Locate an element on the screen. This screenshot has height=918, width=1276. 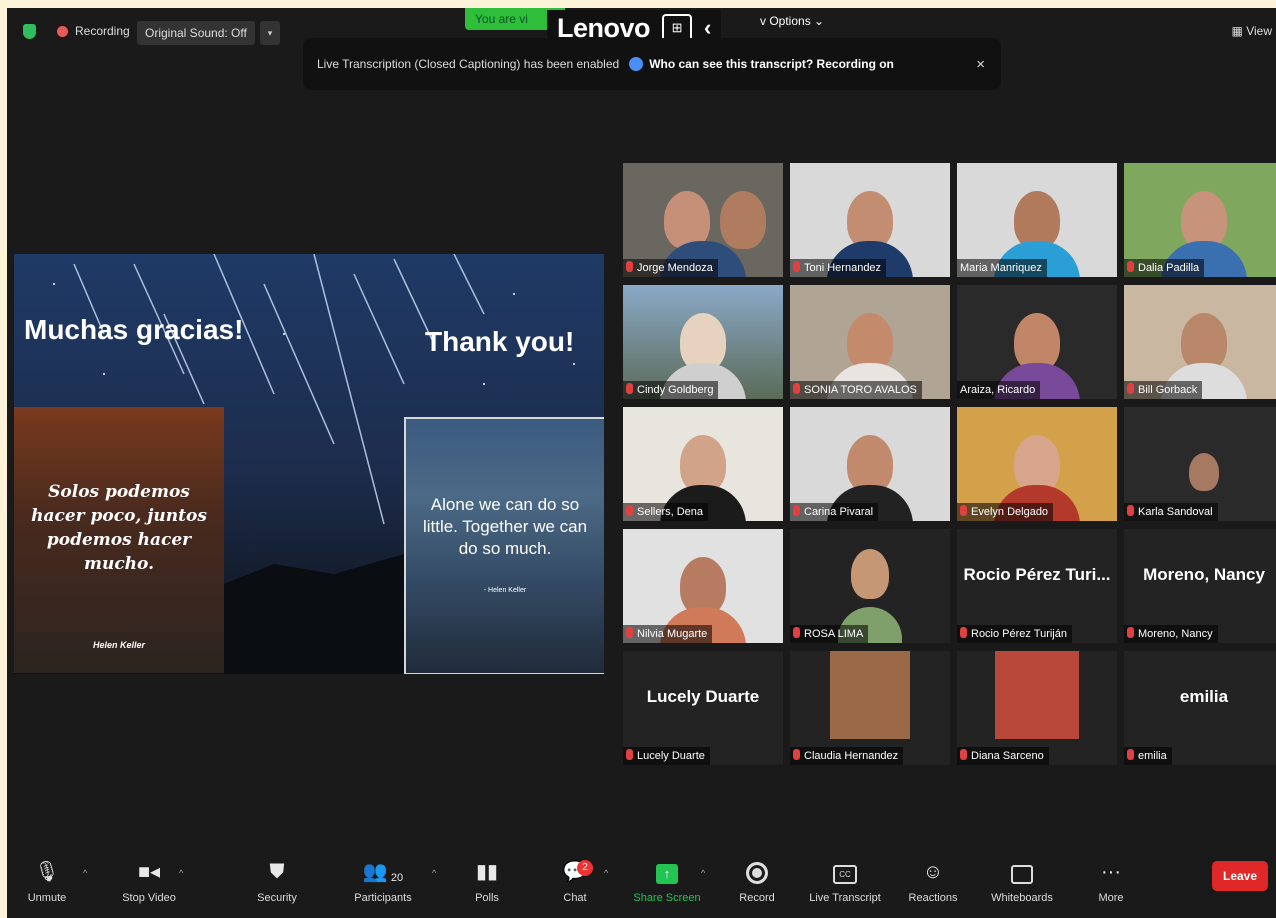
participant-tile: Claudia Hernandez is located at coordinates (870, 708).